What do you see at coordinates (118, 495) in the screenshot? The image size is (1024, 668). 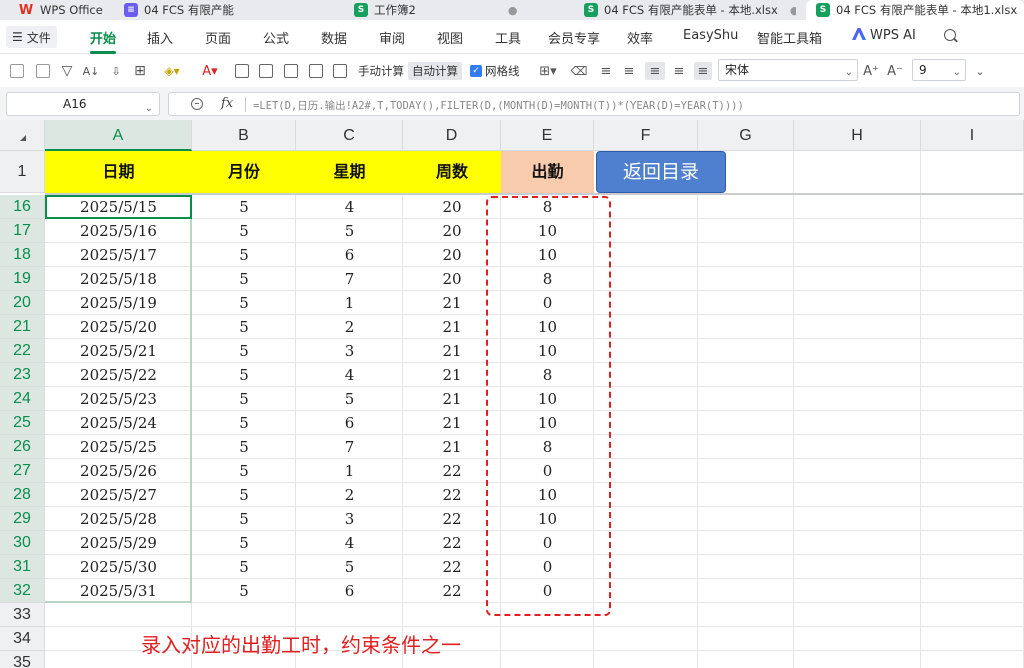 I see `cell-date: 2025/5/27` at bounding box center [118, 495].